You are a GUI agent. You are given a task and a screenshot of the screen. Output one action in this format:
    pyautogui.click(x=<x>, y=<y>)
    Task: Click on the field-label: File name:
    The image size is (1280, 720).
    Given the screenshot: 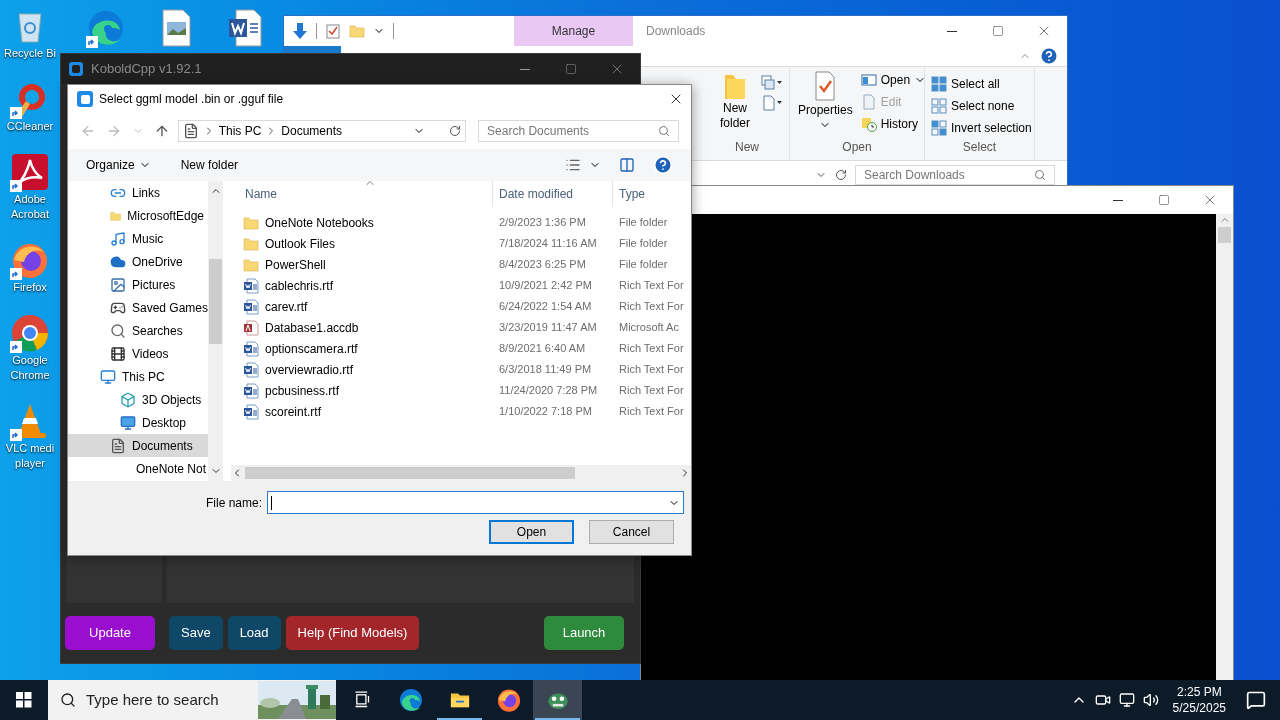 What is the action you would take?
    pyautogui.click(x=233, y=503)
    